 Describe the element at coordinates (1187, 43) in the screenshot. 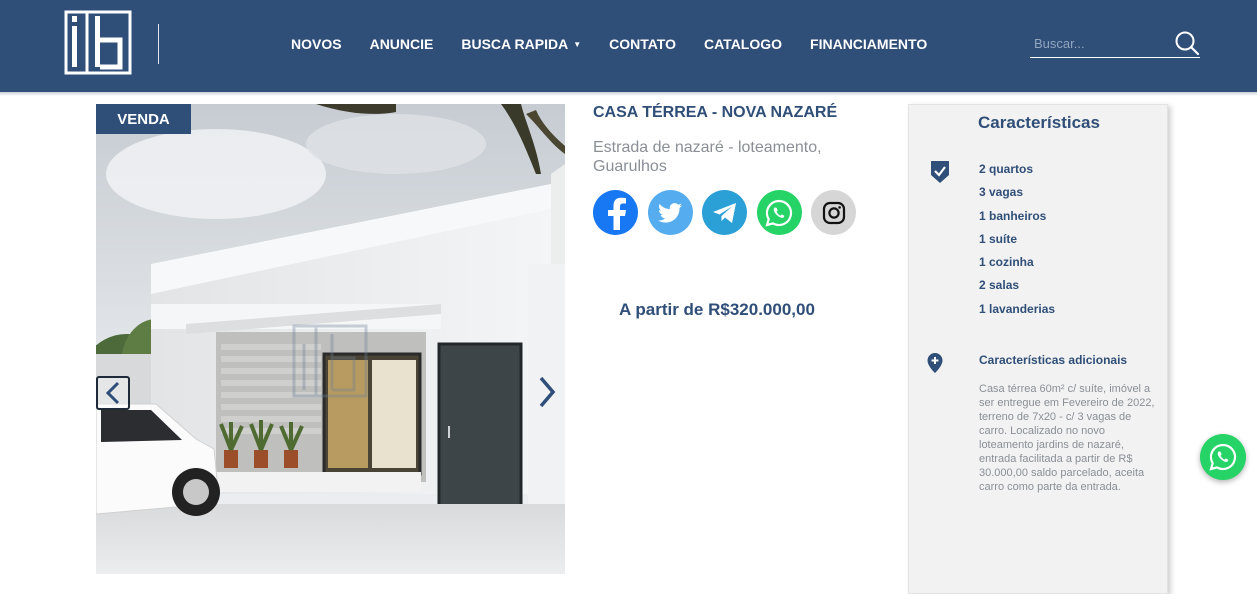

I see `search-icon` at that location.